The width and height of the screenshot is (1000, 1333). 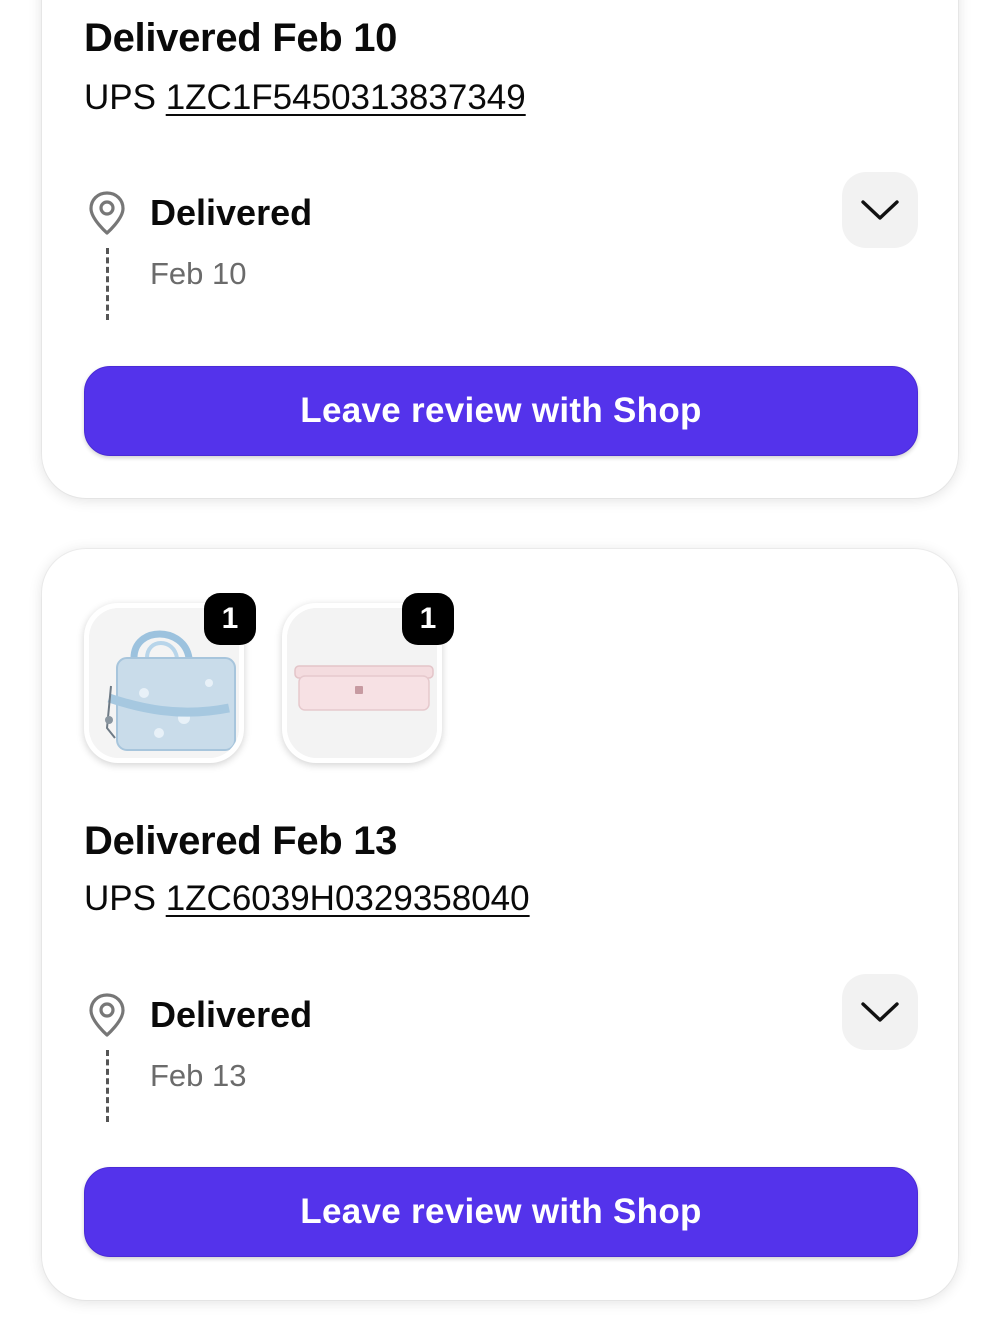 What do you see at coordinates (346, 97) in the screenshot?
I see `tracking-number-link: 1ZC1F5450313837349` at bounding box center [346, 97].